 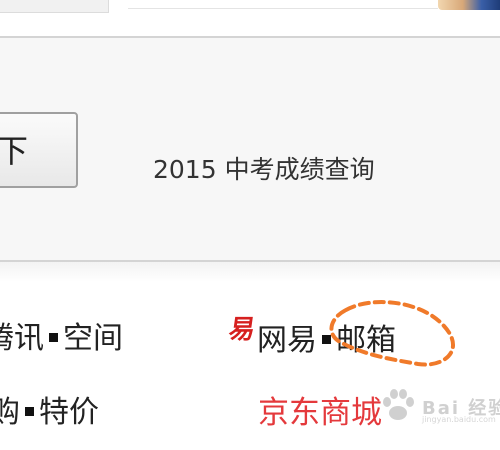 I want to click on link-row-2: 购特价, so click(x=49, y=409).